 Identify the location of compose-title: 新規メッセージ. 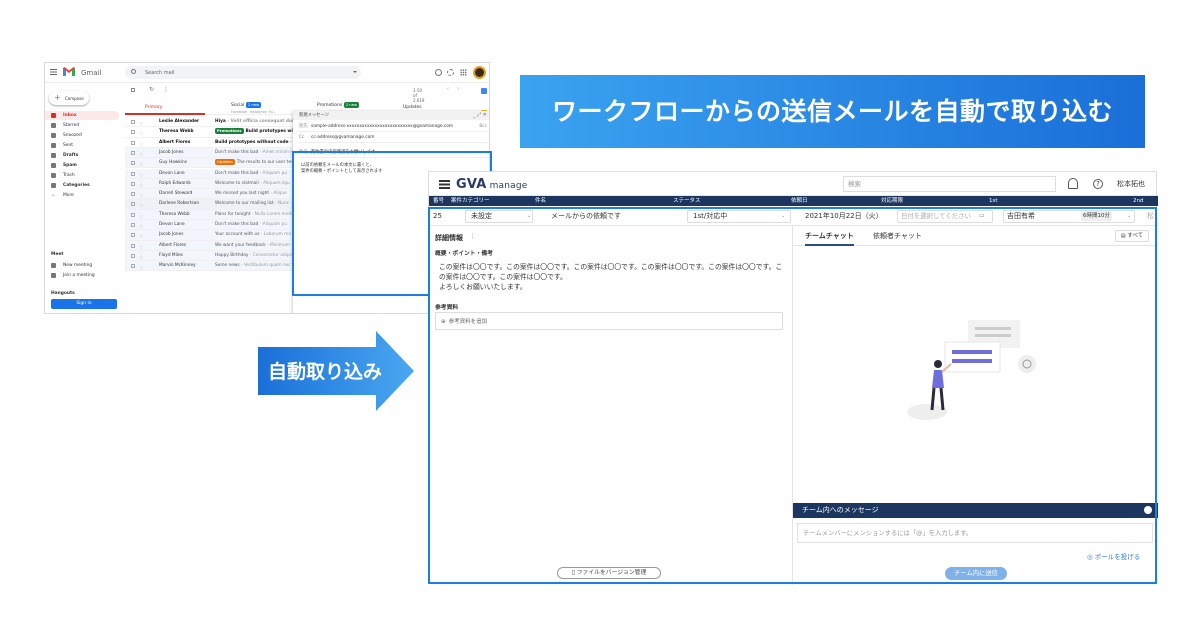
(391, 115).